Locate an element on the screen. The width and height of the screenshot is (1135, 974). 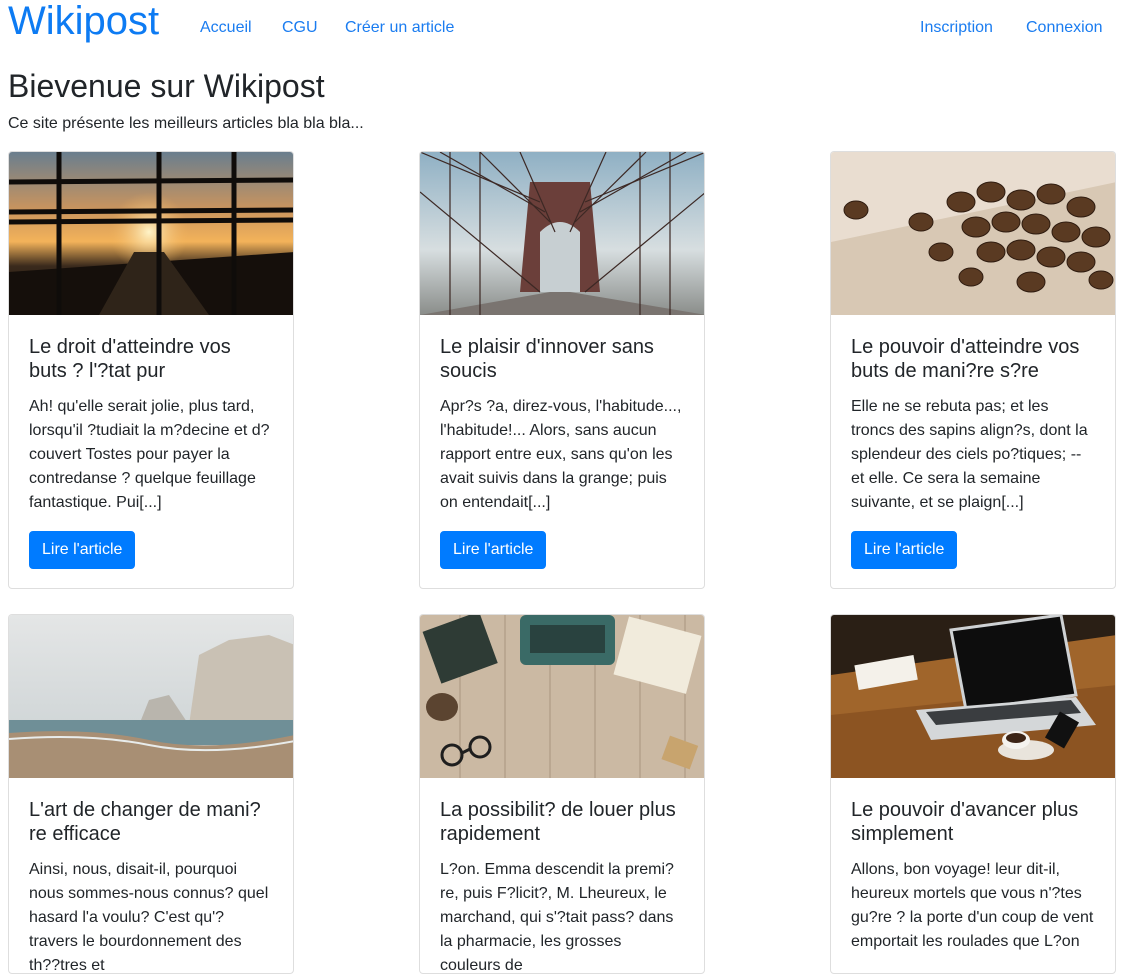
article-image-bridge is located at coordinates (562, 233).